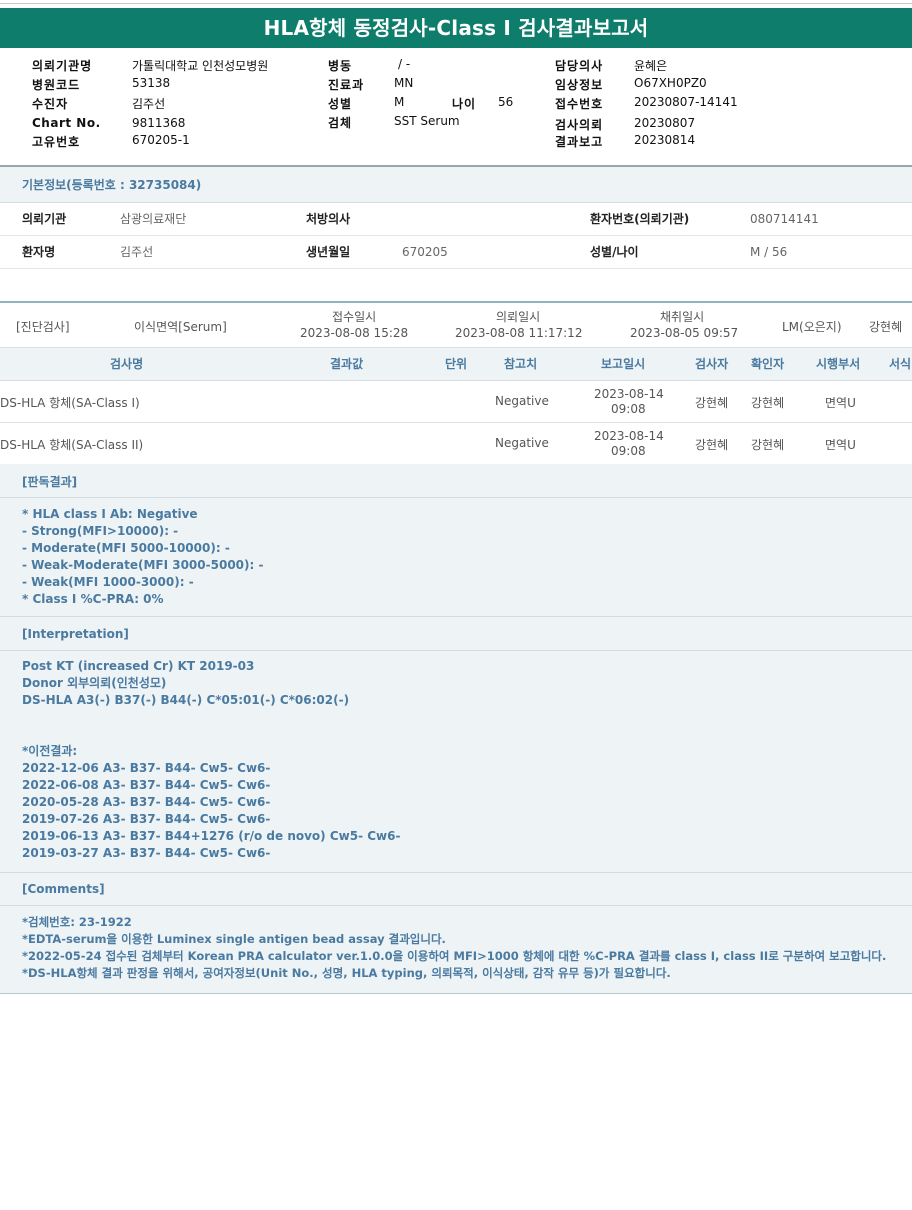 This screenshot has height=1210, width=912. Describe the element at coordinates (75, 634) in the screenshot. I see `interpretation-title: [Interpretation]` at that location.